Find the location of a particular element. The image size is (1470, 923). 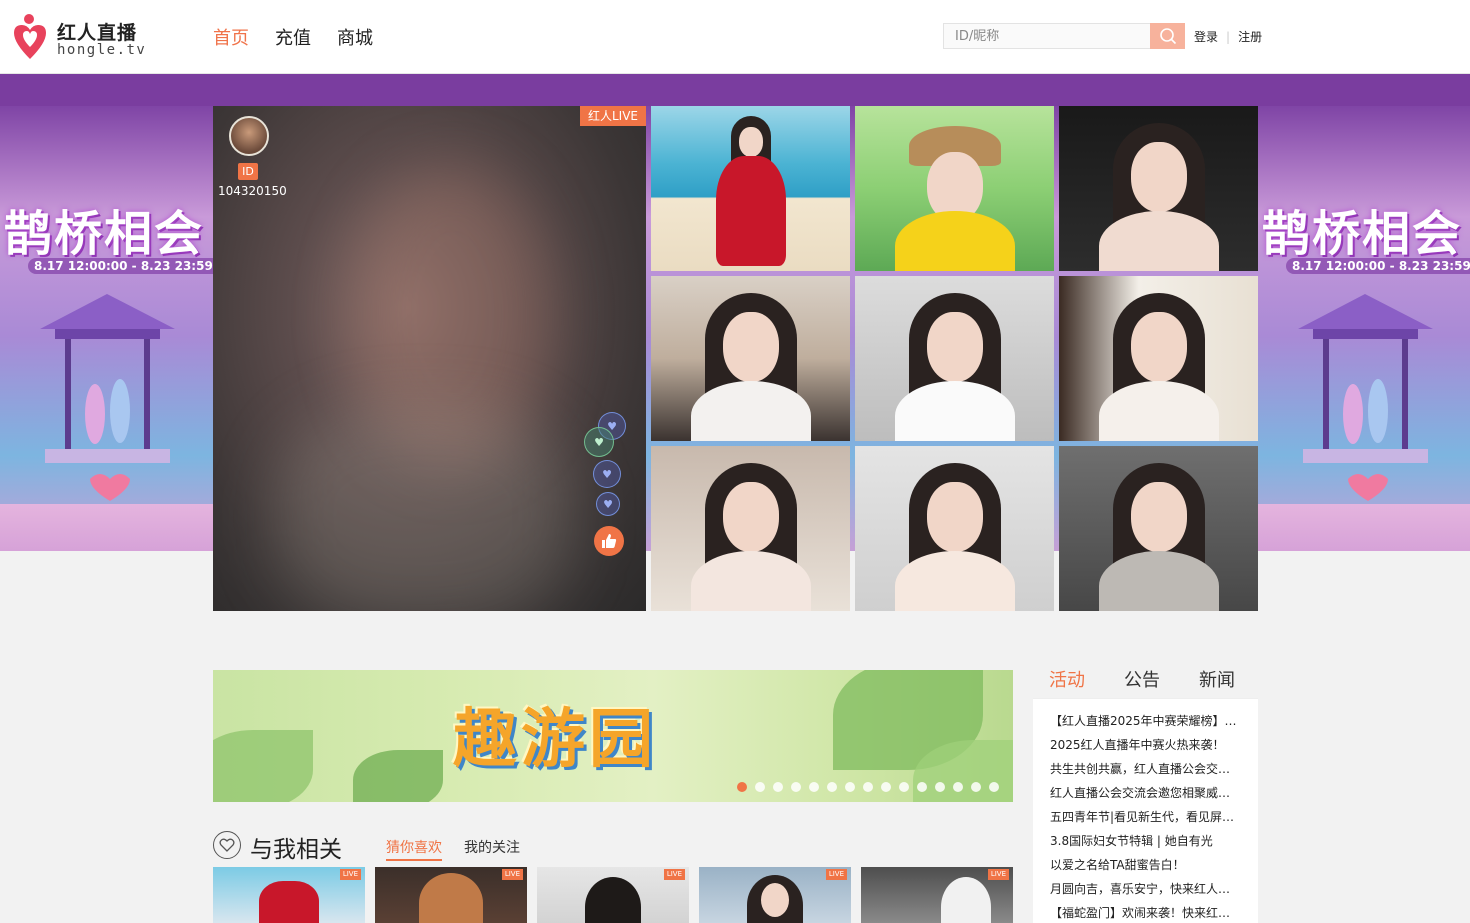

site-logo: 红人直播 hongle.tv is located at coordinates (81, 38).